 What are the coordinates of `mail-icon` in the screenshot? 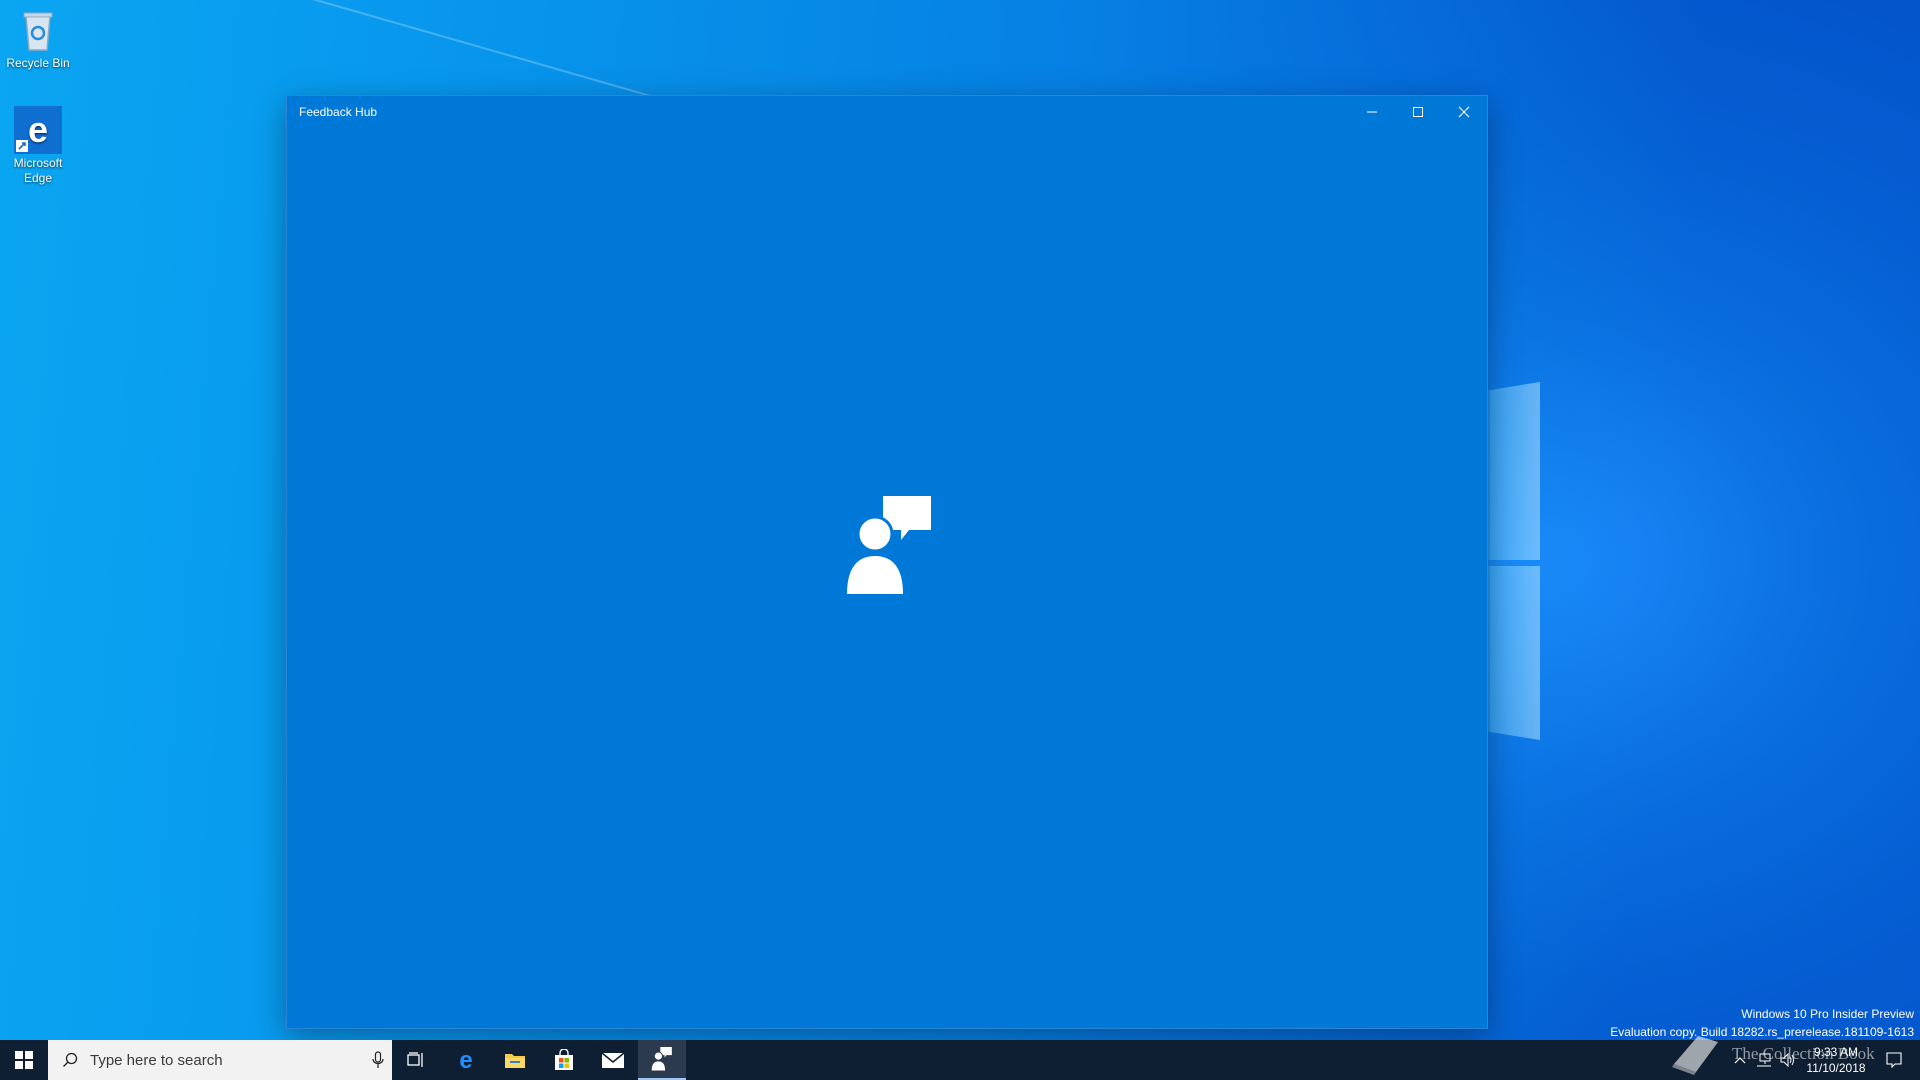 It's located at (613, 1060).